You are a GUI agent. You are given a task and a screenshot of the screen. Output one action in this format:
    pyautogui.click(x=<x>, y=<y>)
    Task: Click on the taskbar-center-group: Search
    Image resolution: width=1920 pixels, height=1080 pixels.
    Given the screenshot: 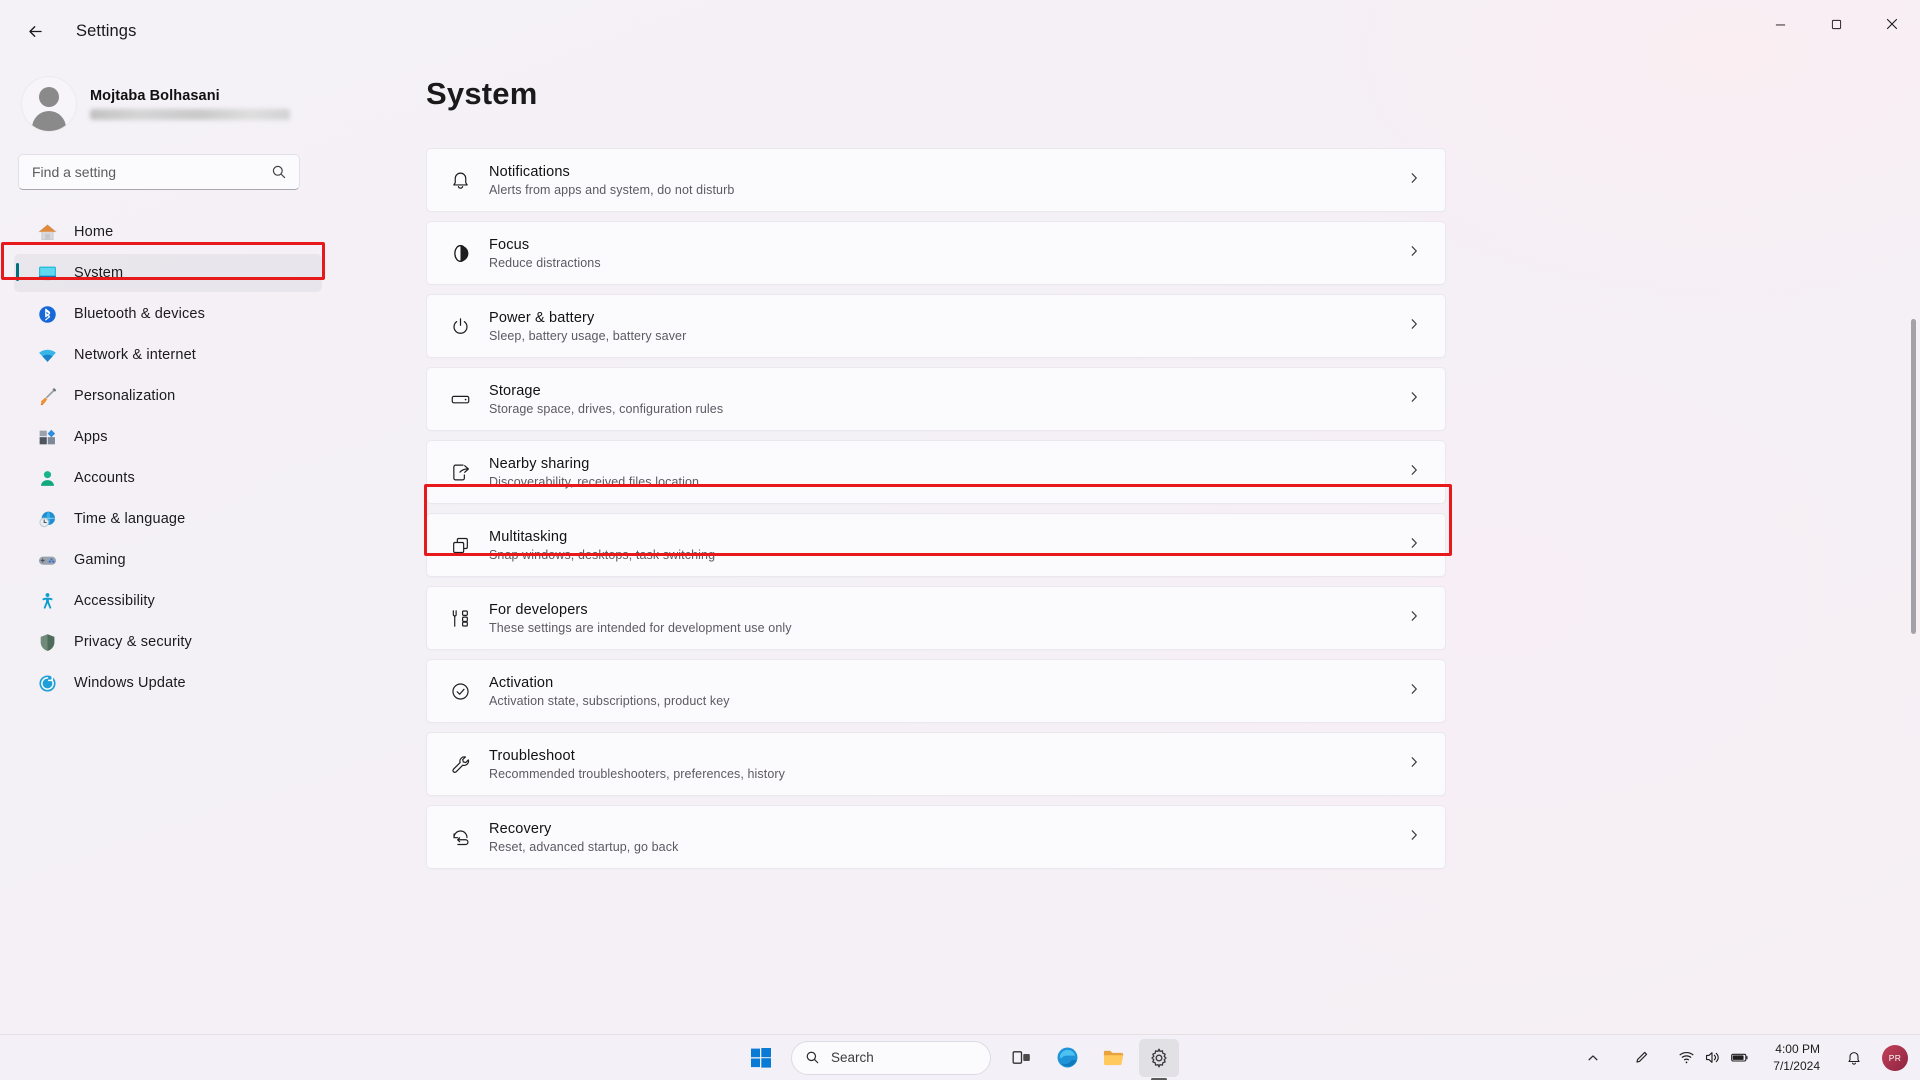 What is the action you would take?
    pyautogui.click(x=960, y=1057)
    